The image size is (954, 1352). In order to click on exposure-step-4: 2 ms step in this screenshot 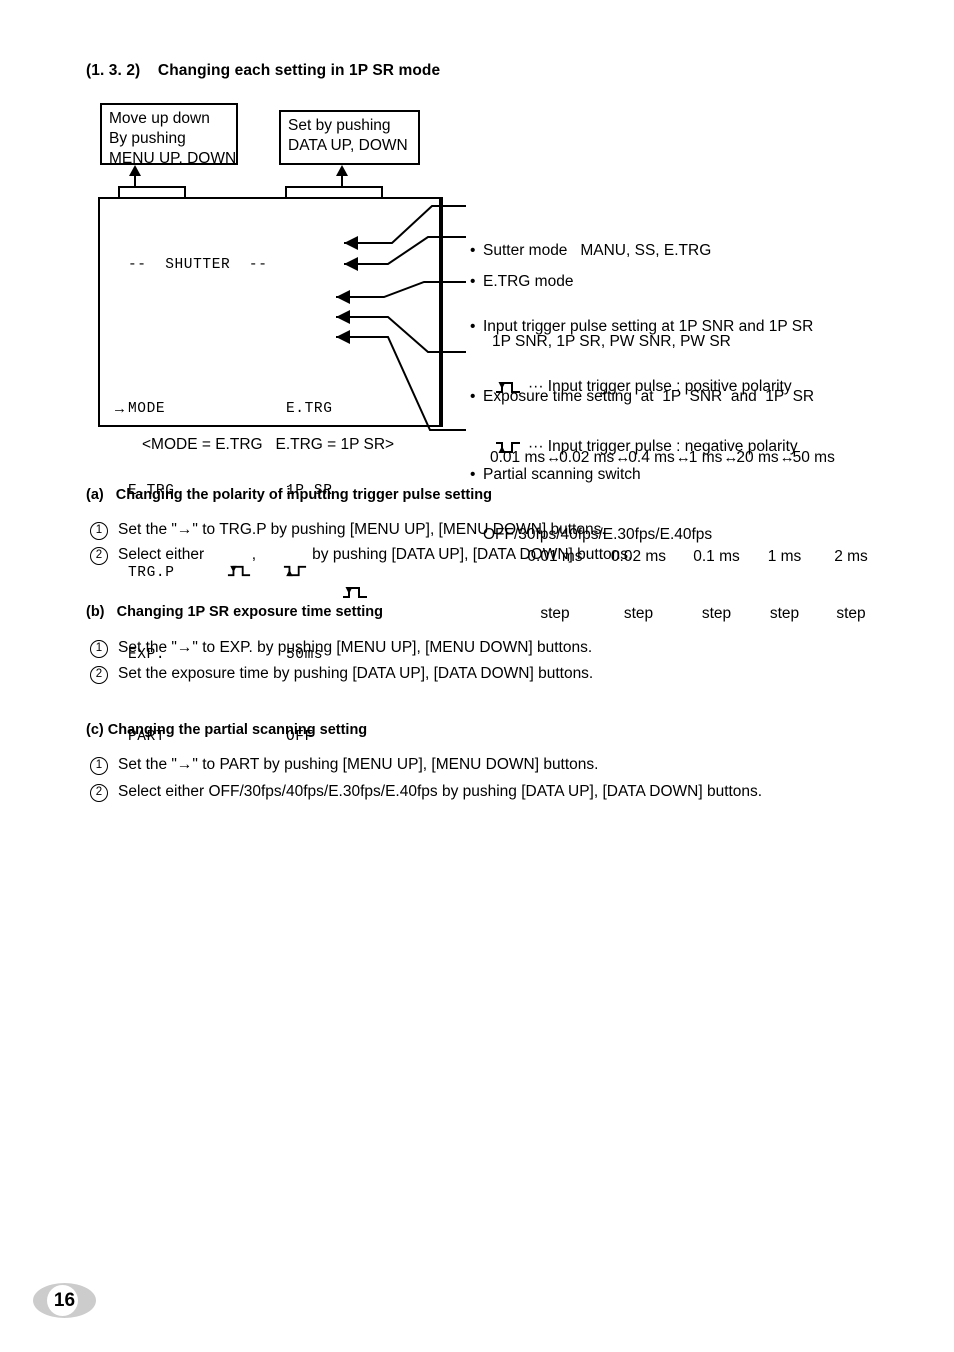, I will do `click(851, 585)`.